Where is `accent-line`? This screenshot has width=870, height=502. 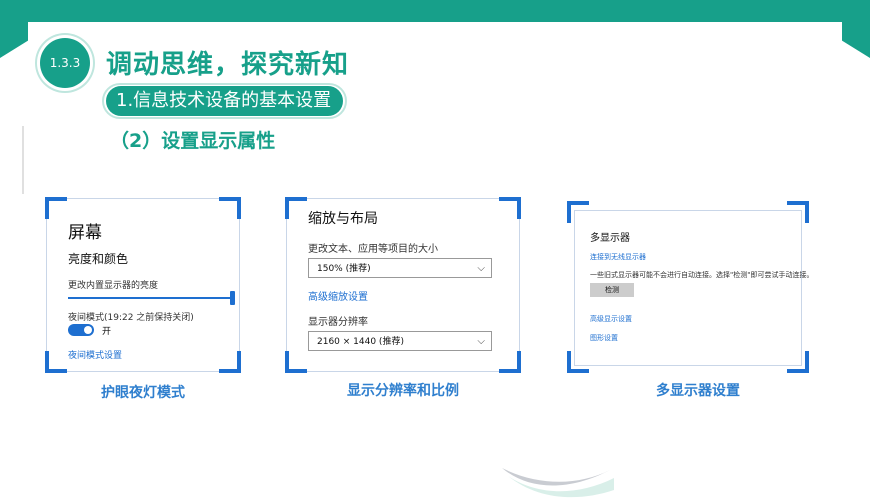 accent-line is located at coordinates (23, 160).